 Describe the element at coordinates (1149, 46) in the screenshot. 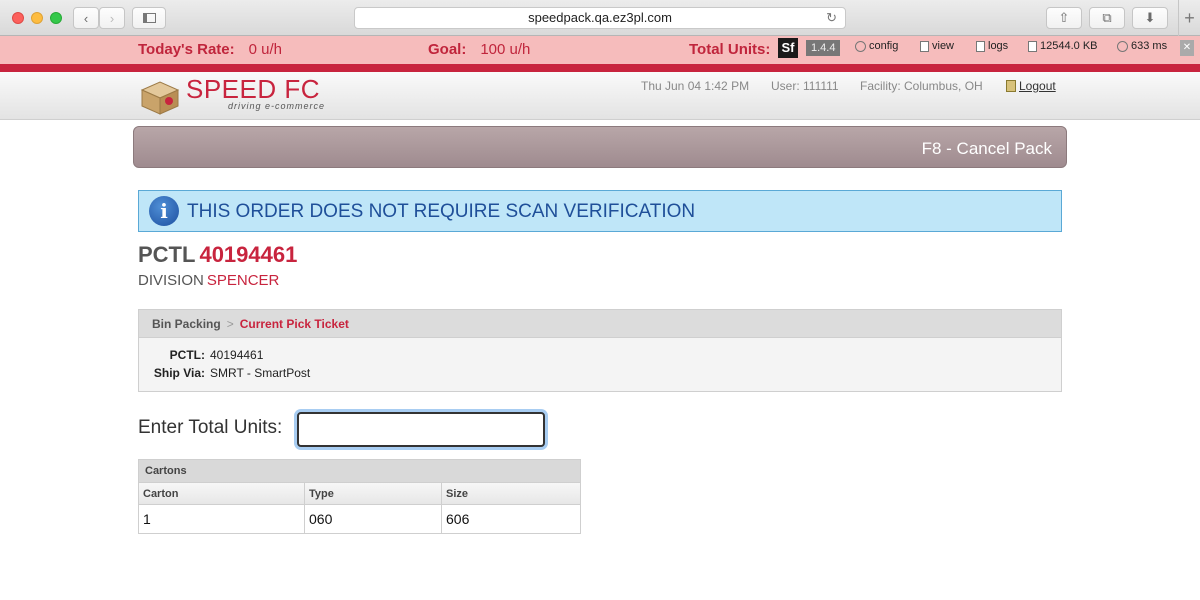

I see `time-value: 633 ms` at that location.